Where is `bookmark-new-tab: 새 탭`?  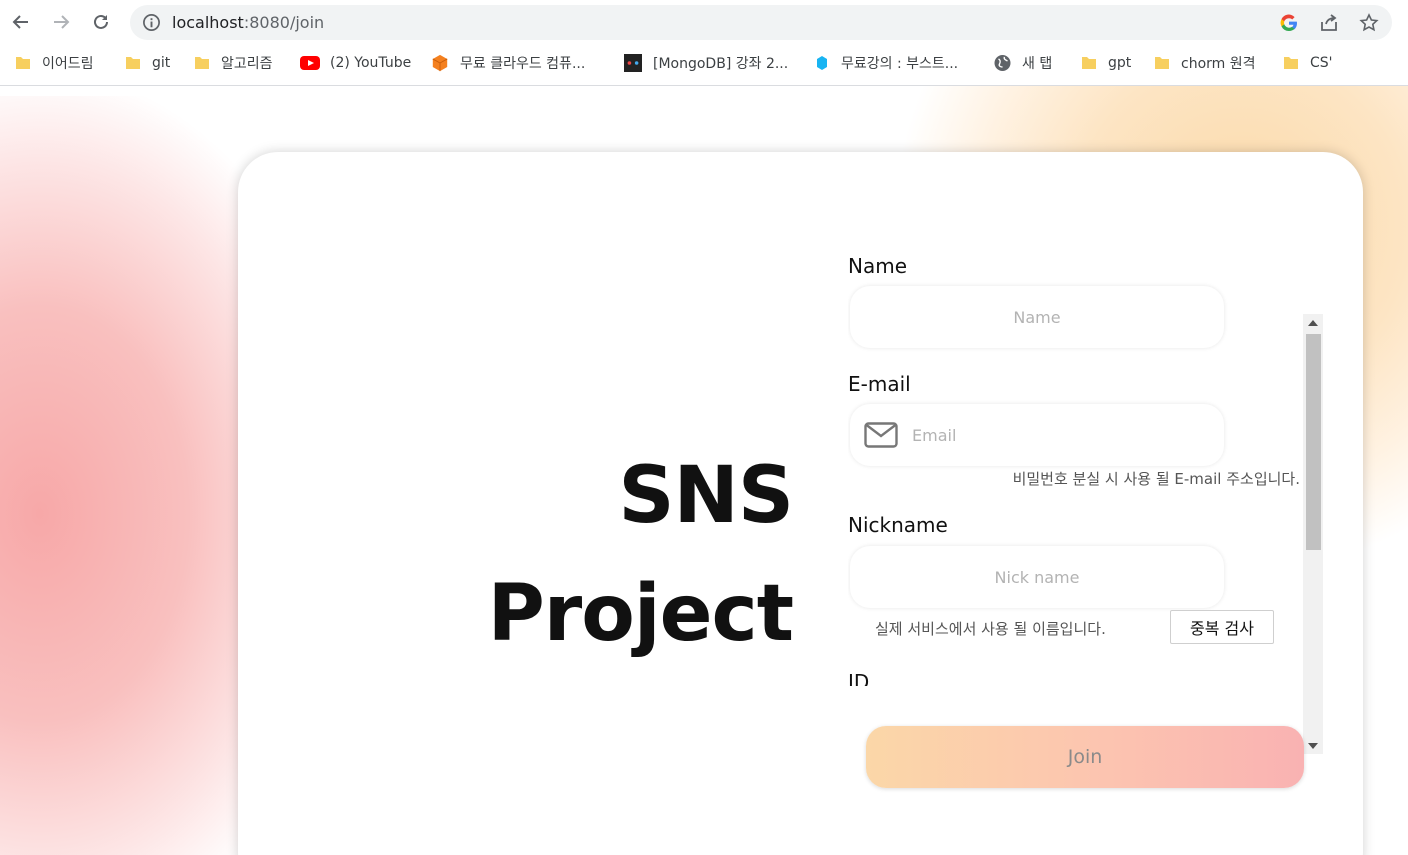
bookmark-new-tab: 새 탭 is located at coordinates (1022, 63).